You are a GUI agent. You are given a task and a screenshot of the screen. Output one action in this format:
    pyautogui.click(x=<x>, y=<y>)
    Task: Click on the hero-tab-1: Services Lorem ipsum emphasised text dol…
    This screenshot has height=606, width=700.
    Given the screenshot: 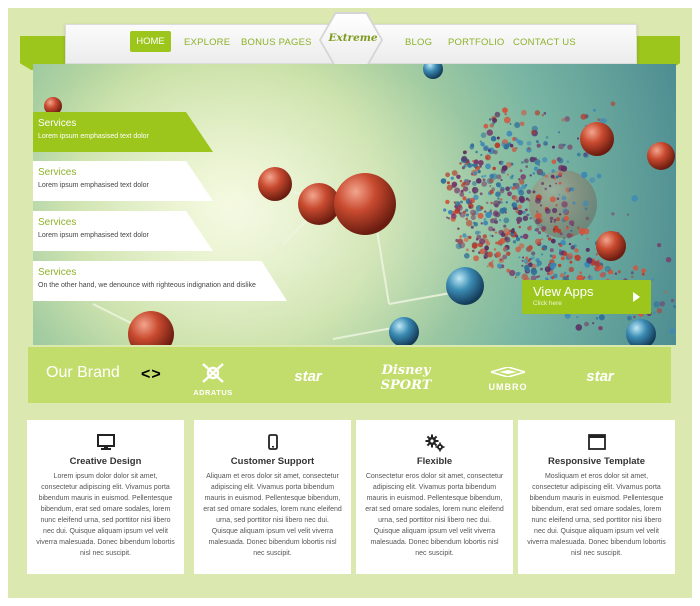 What is the action you would take?
    pyautogui.click(x=123, y=132)
    